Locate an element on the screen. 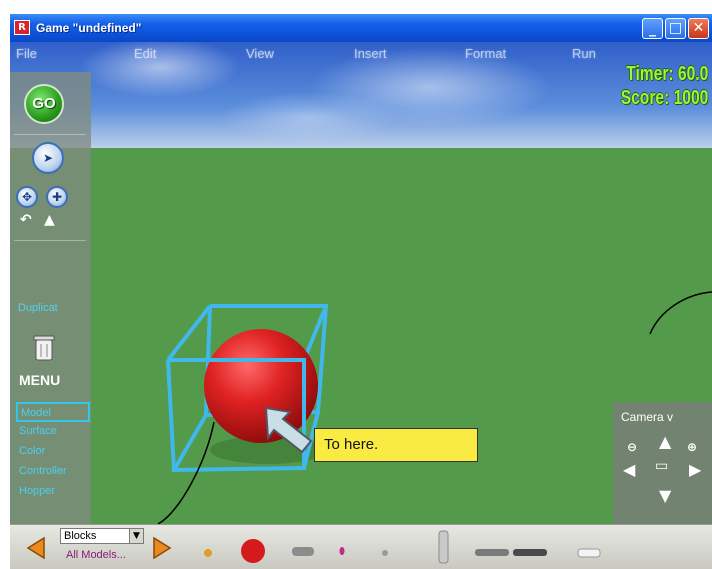 This screenshot has width=712, height=569. select-tool-button: ➤ is located at coordinates (48, 158).